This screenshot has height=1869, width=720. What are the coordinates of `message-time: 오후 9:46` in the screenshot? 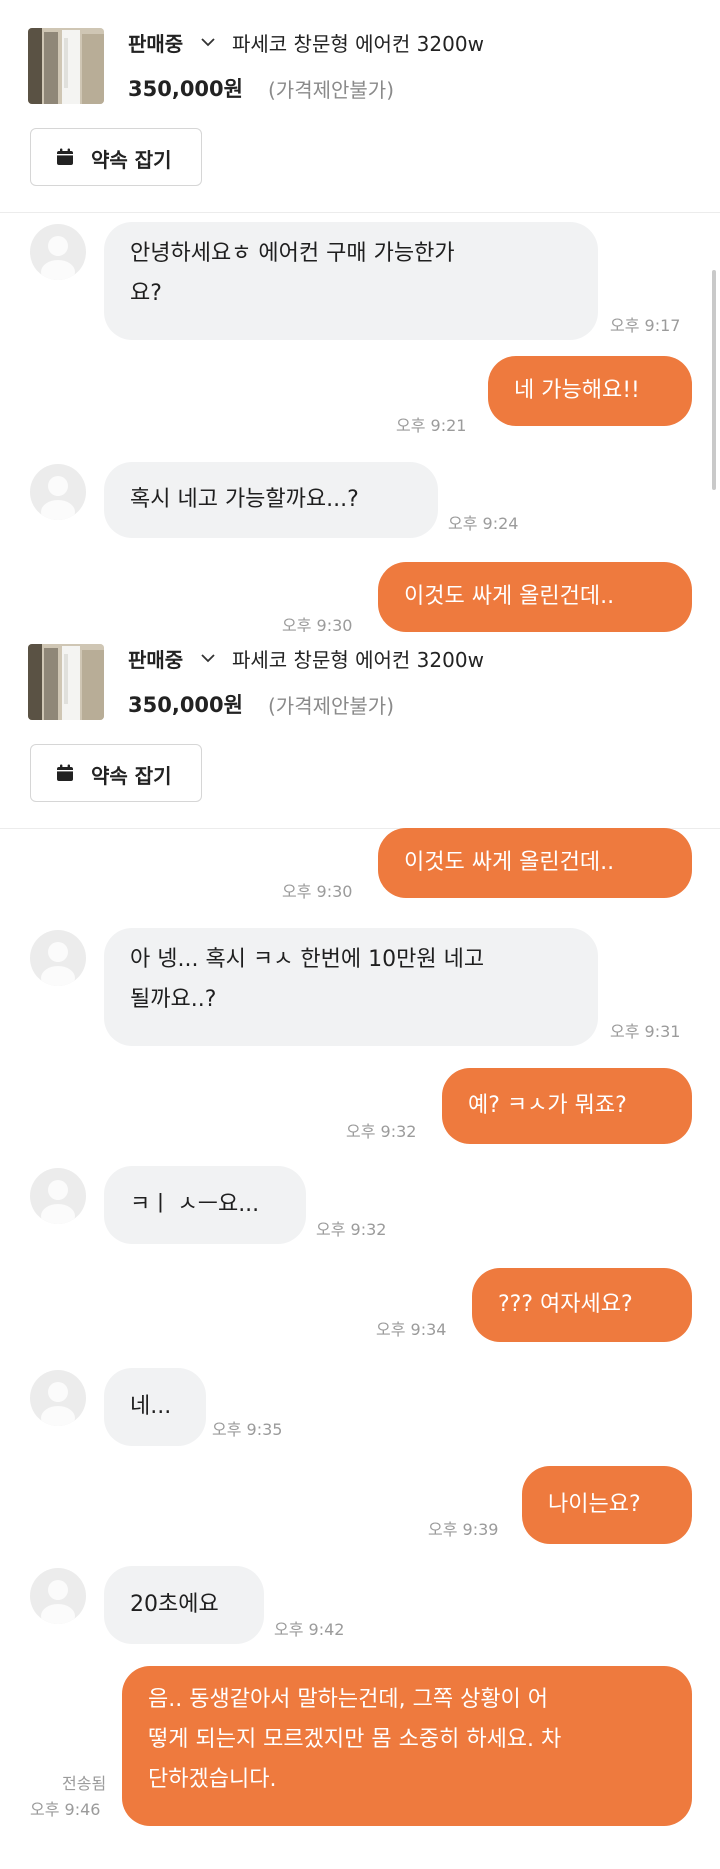 It's located at (65, 1809).